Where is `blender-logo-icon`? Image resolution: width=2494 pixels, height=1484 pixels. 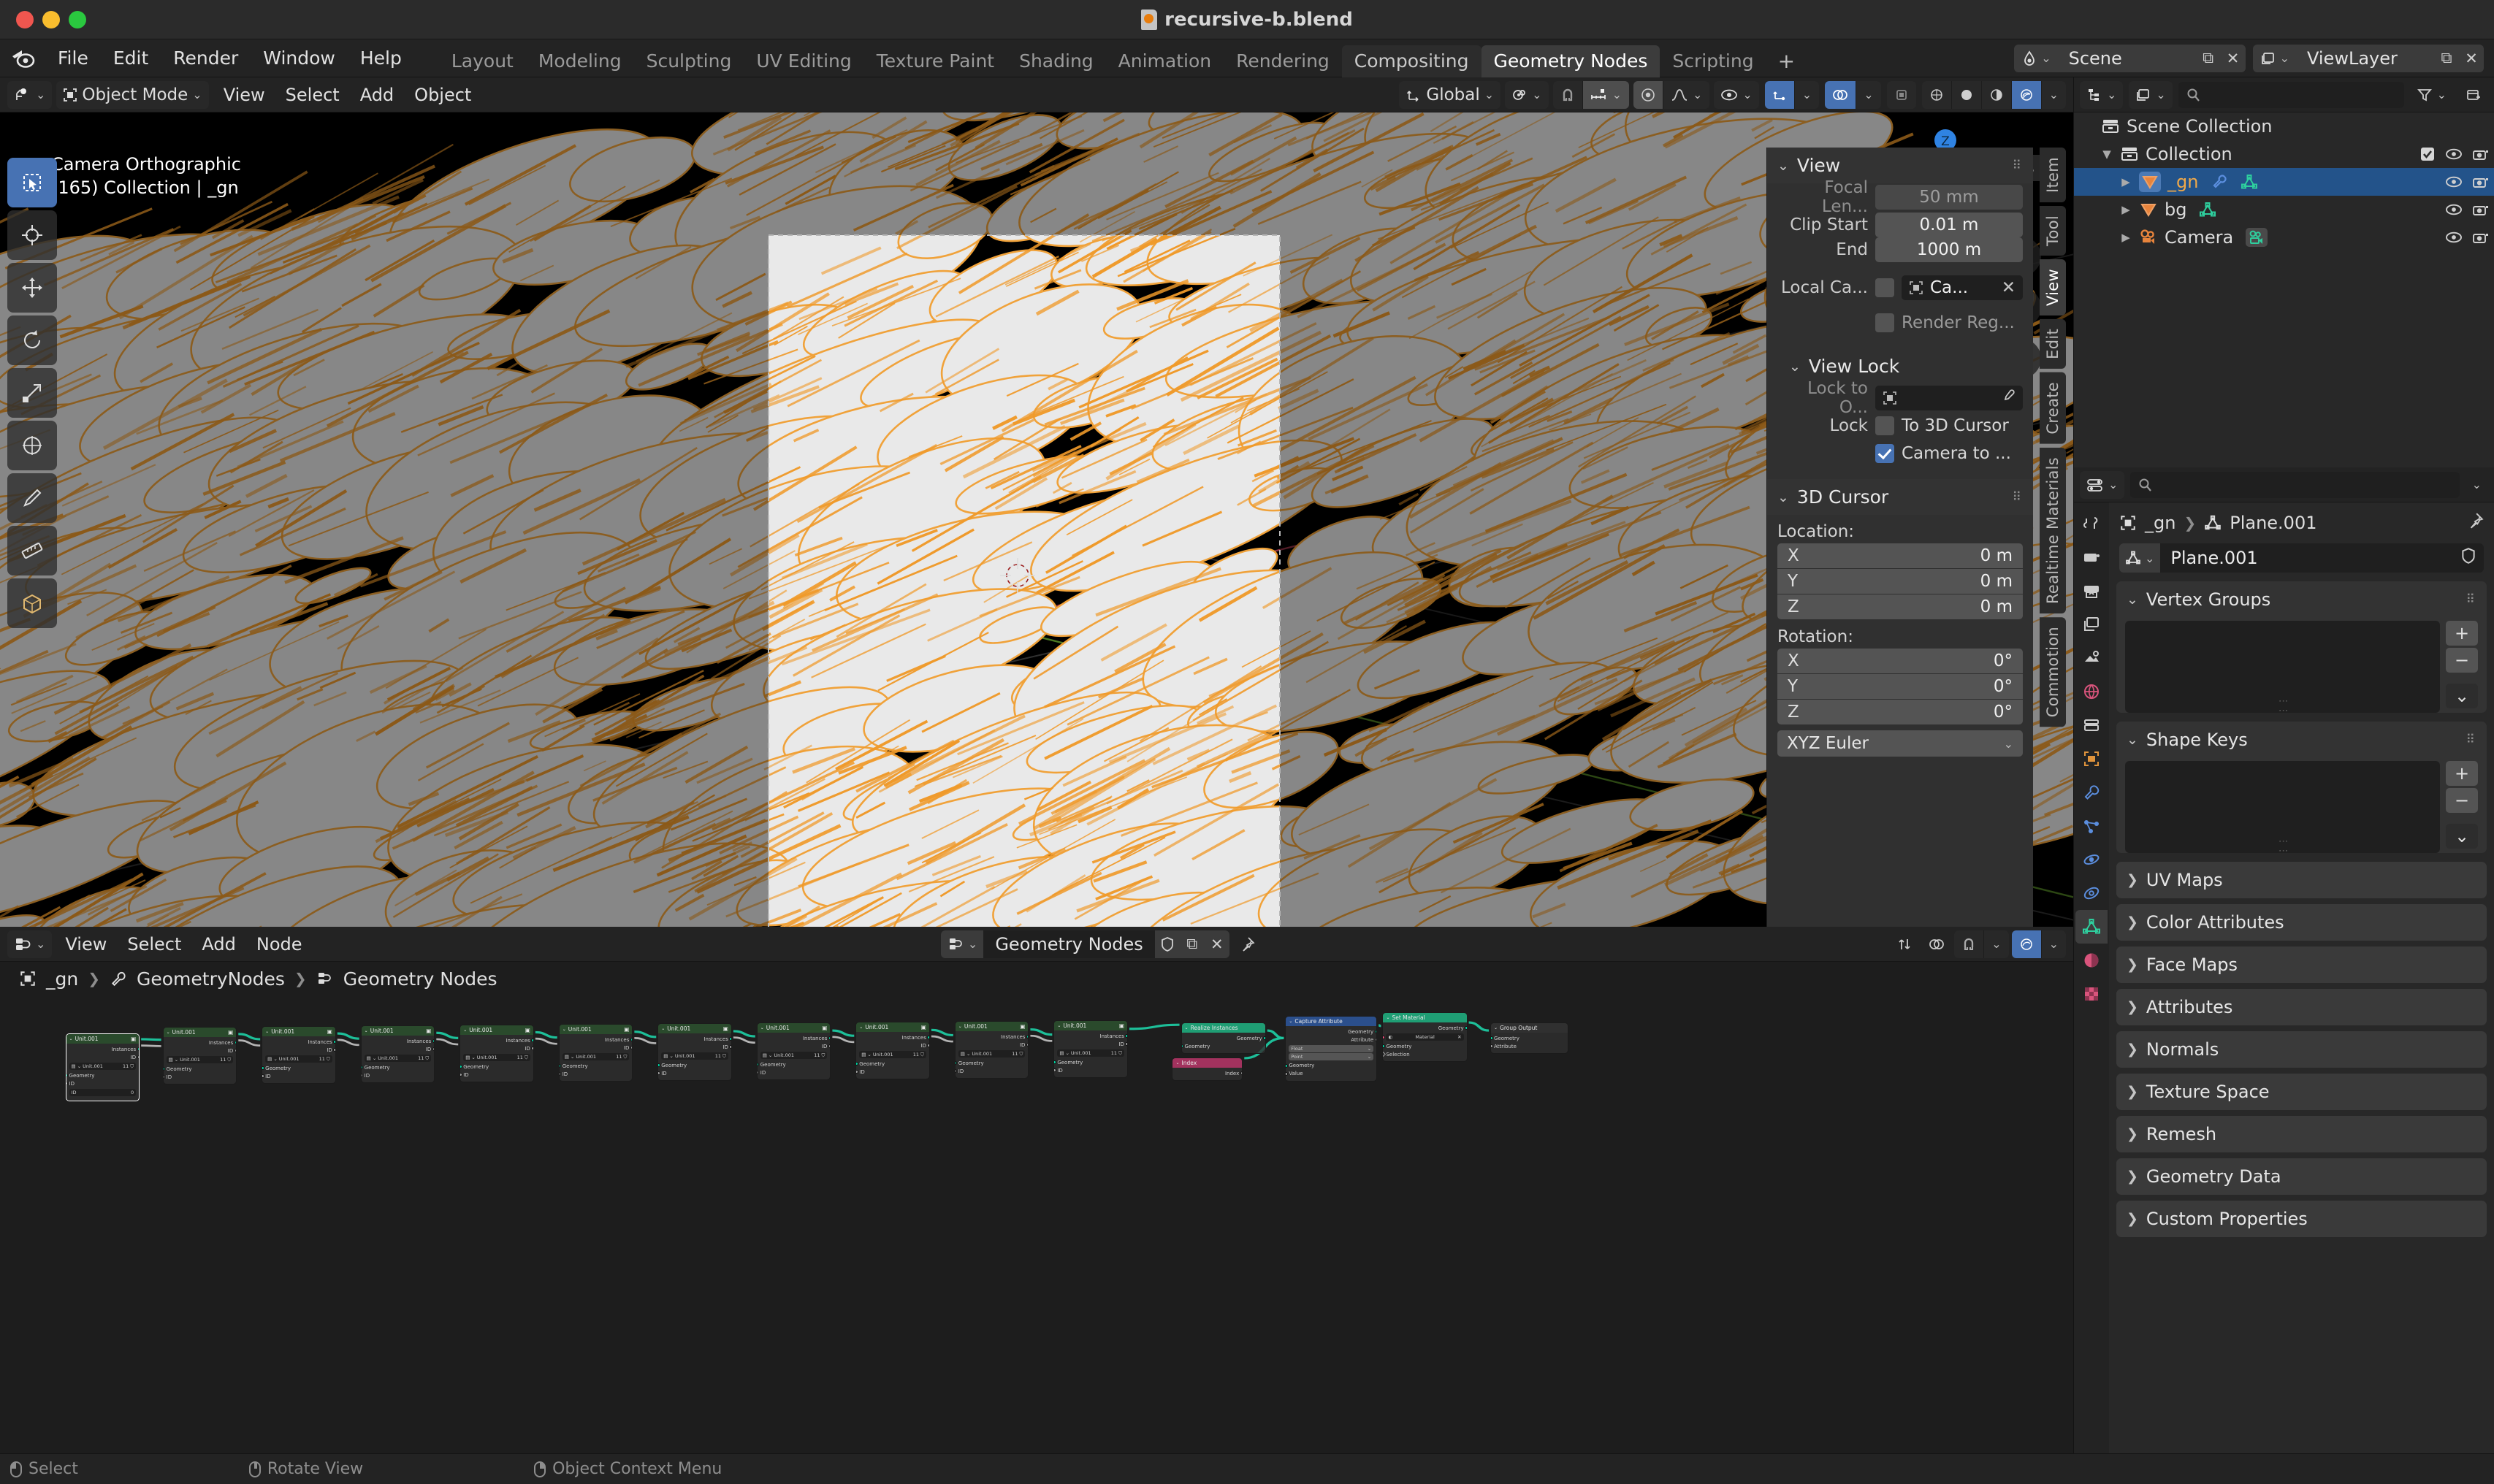 blender-logo-icon is located at coordinates (22, 58).